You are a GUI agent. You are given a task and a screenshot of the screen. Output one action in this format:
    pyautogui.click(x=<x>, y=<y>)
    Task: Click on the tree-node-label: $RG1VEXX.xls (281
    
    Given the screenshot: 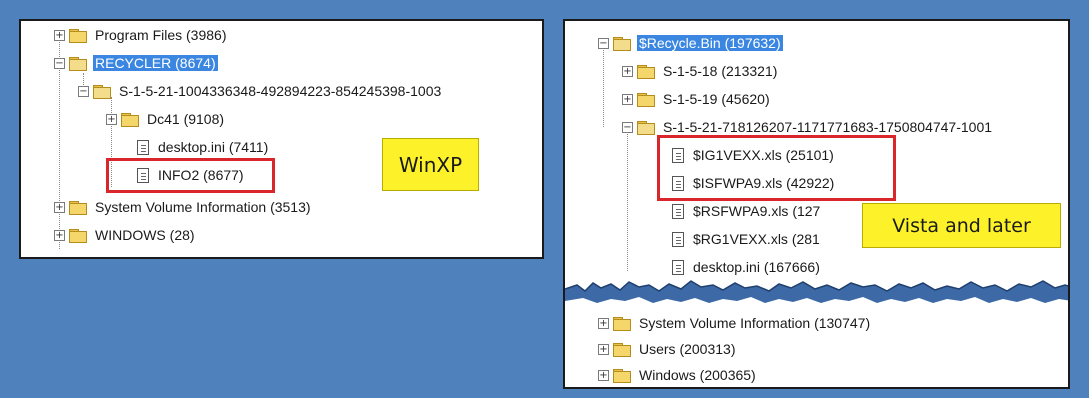 What is the action you would take?
    pyautogui.click(x=756, y=239)
    